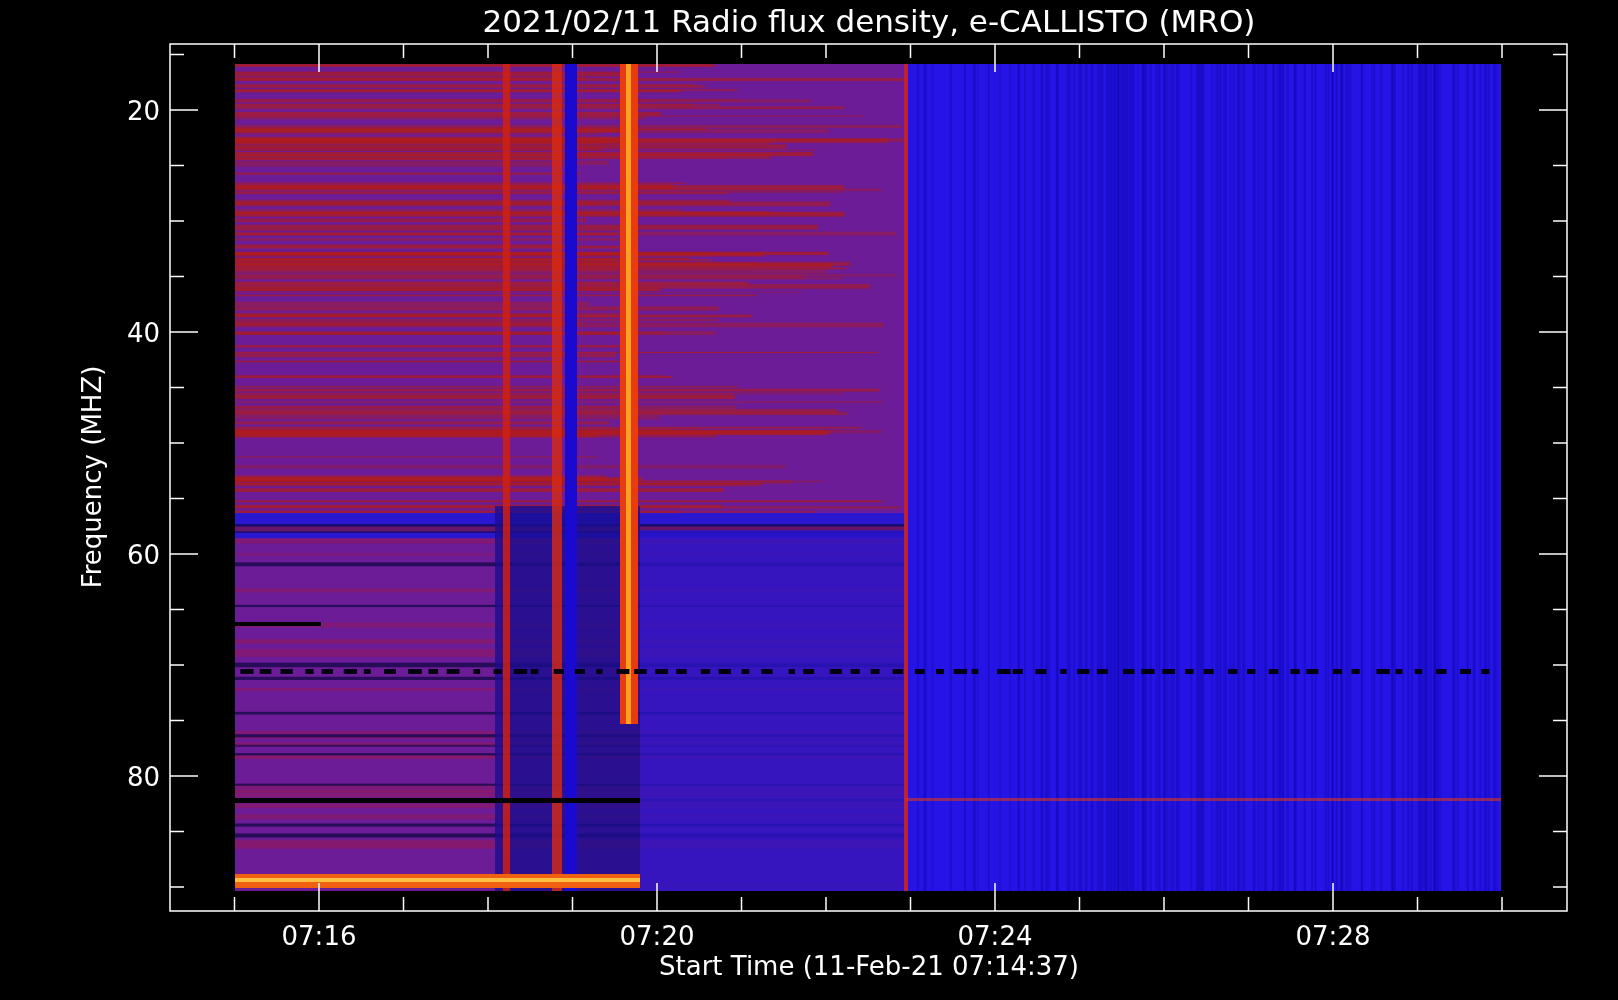  What do you see at coordinates (319, 936) in the screenshot?
I see `x-tick-label: 07:16` at bounding box center [319, 936].